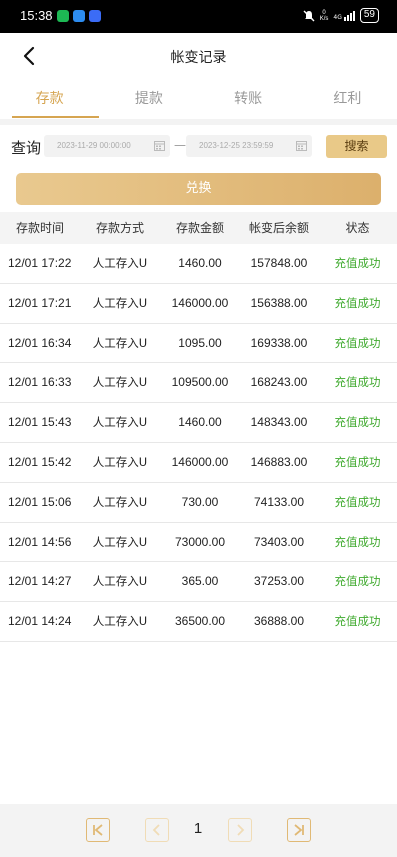  Describe the element at coordinates (309, 15) in the screenshot. I see `mute-icon` at that location.